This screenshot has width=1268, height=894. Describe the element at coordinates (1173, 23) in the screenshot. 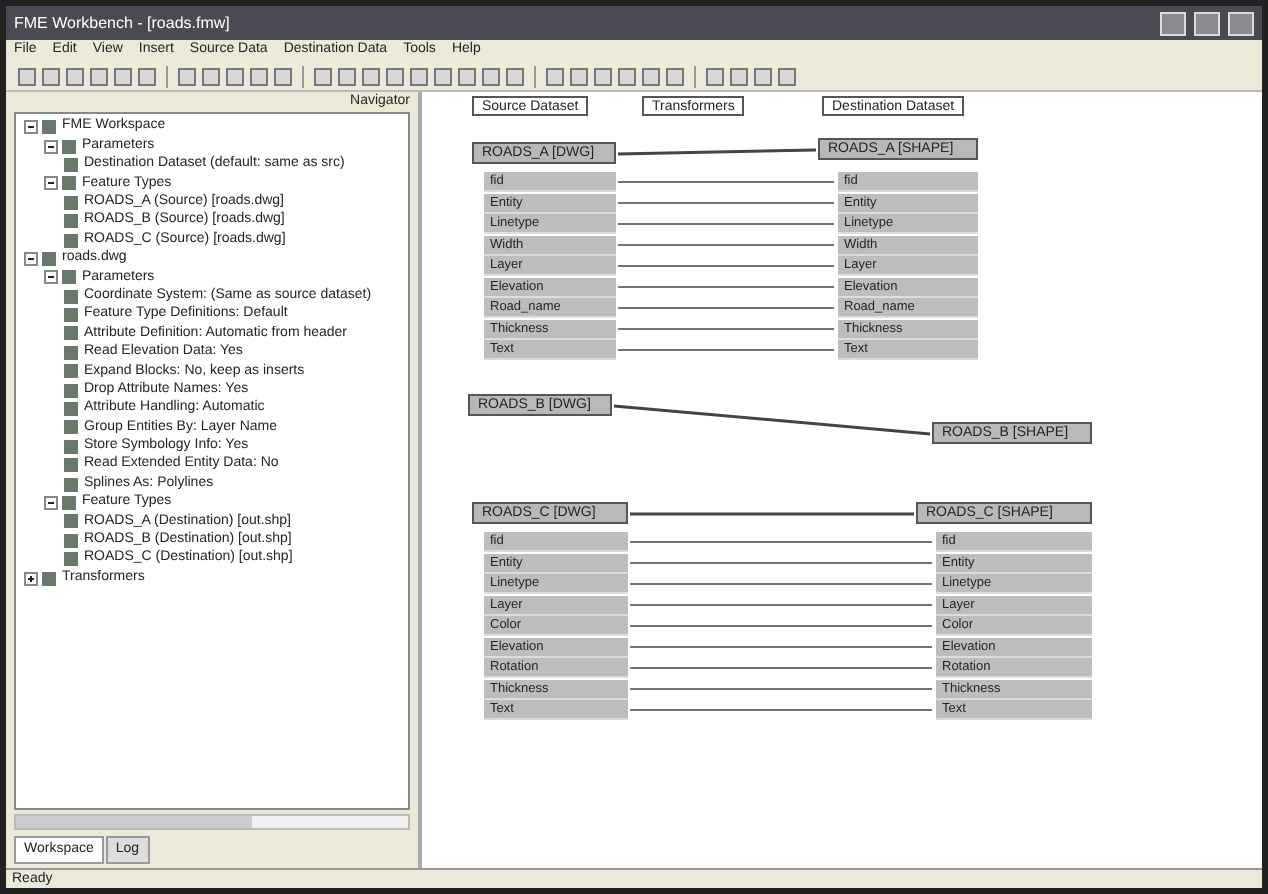

I see `minimize-button` at that location.